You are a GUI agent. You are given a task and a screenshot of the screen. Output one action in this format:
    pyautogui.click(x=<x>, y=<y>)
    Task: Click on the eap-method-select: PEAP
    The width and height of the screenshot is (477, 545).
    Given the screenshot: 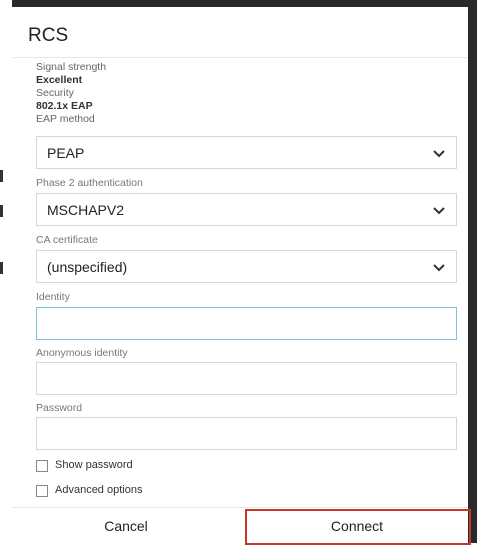 What is the action you would take?
    pyautogui.click(x=246, y=152)
    